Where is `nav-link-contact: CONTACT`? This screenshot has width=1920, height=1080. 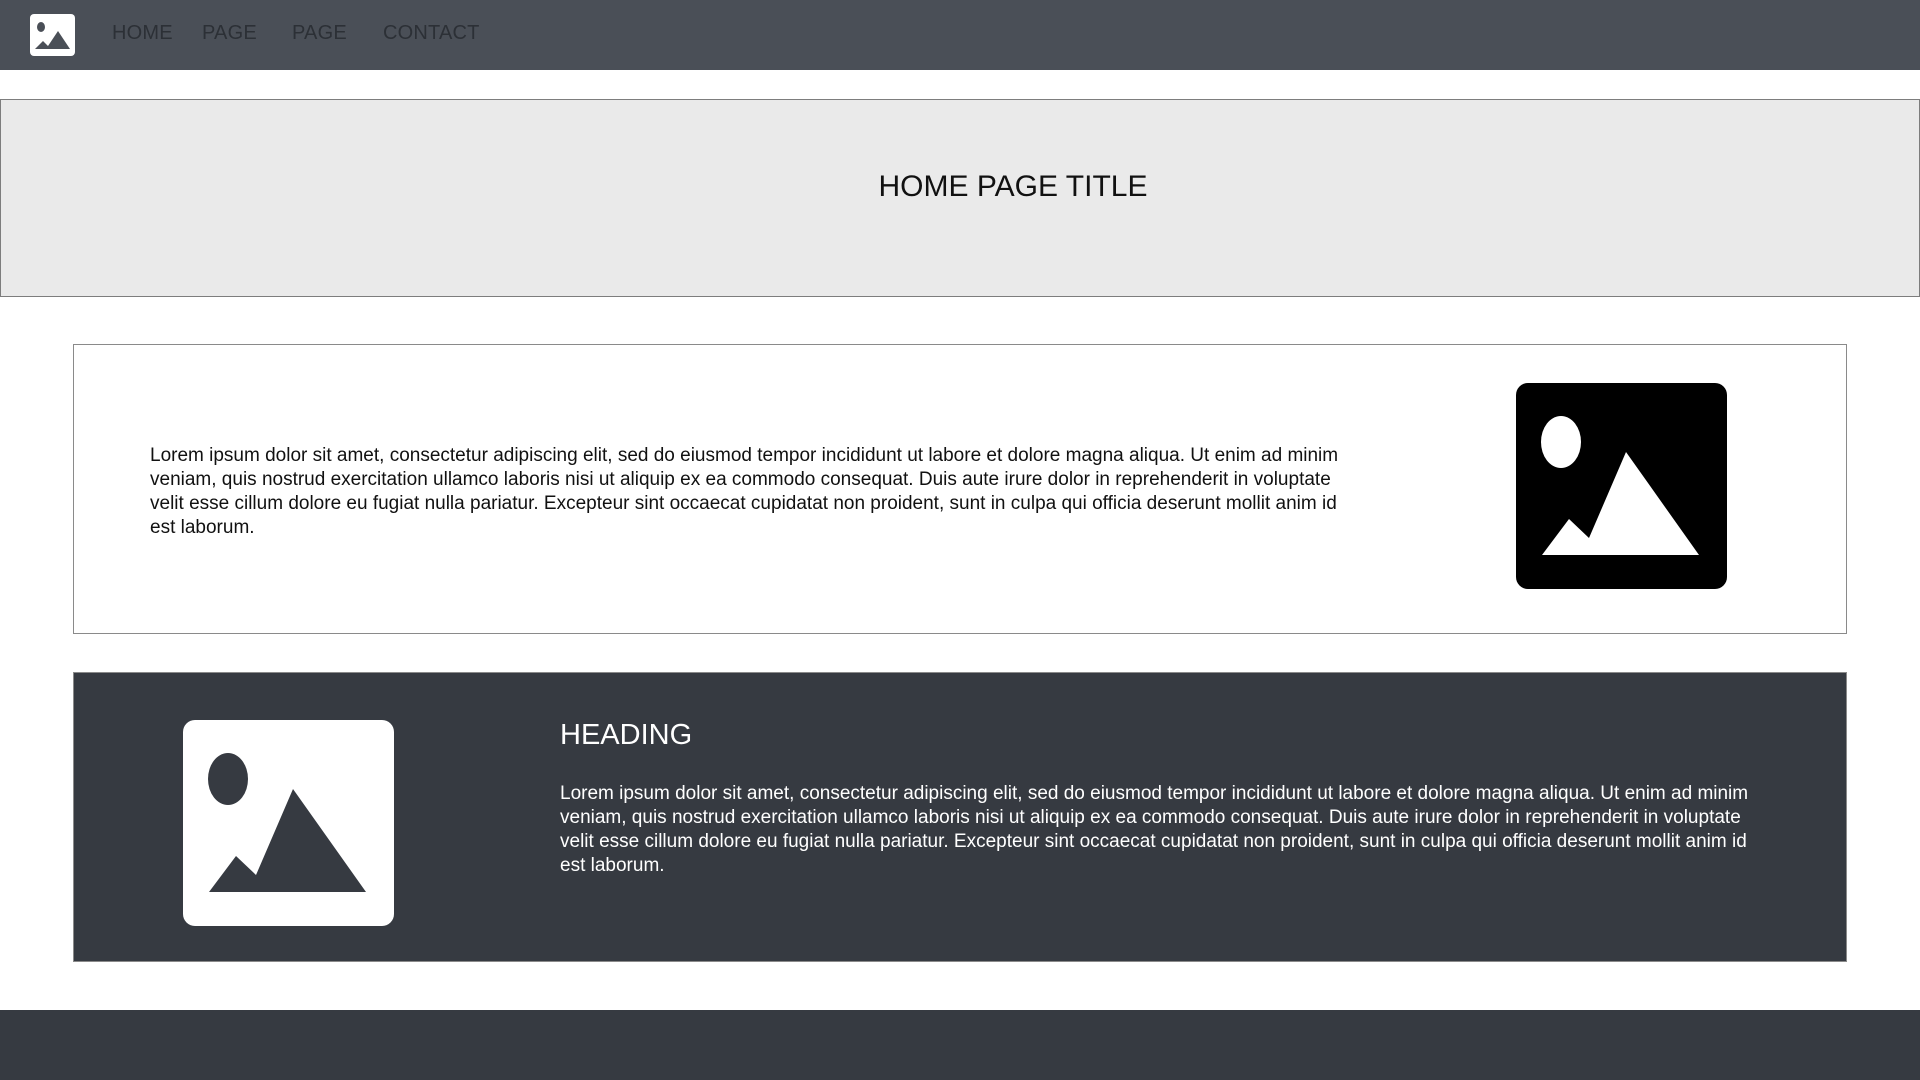
nav-link-contact: CONTACT is located at coordinates (431, 33).